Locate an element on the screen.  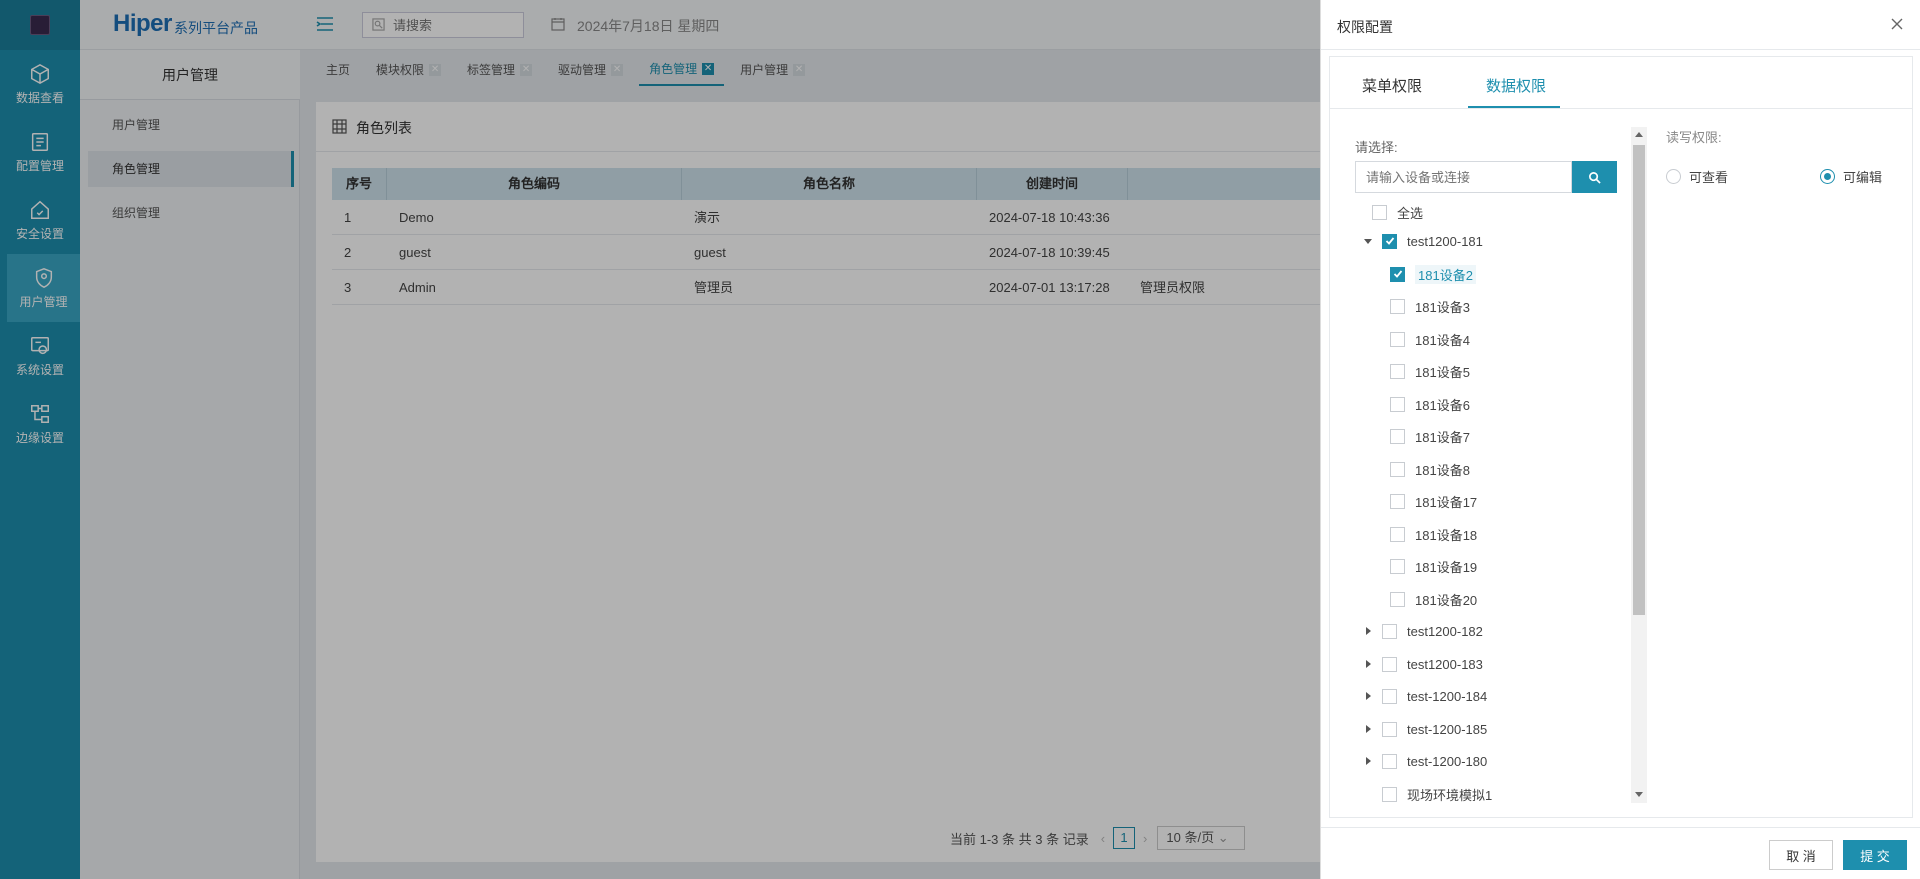
device-search-button is located at coordinates (1594, 177).